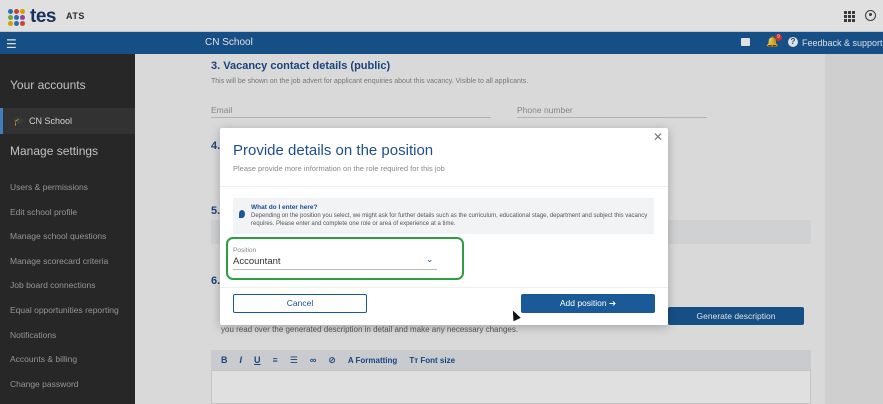  I want to click on add-position-button: Add position ➔, so click(588, 303).